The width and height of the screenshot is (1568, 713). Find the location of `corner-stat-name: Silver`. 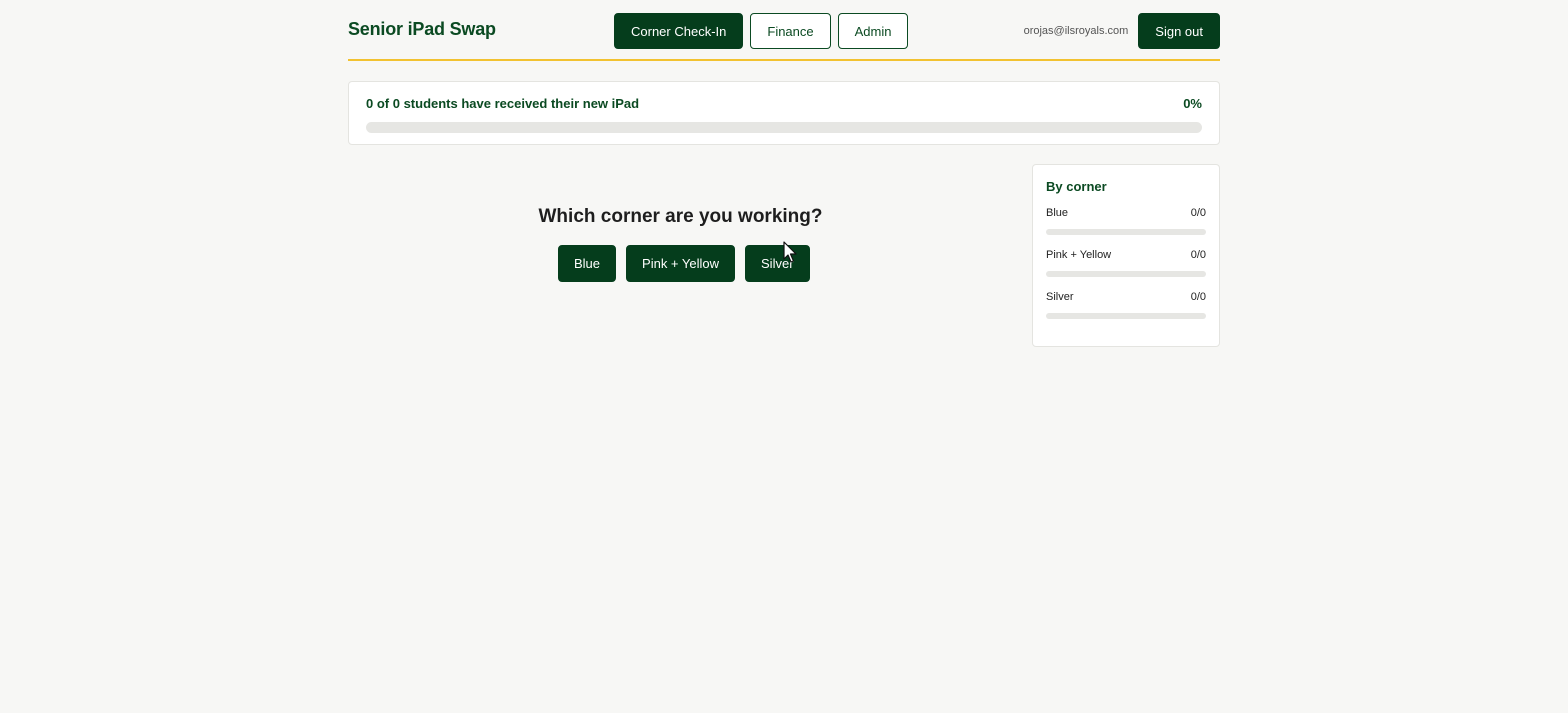

corner-stat-name: Silver is located at coordinates (1060, 297).